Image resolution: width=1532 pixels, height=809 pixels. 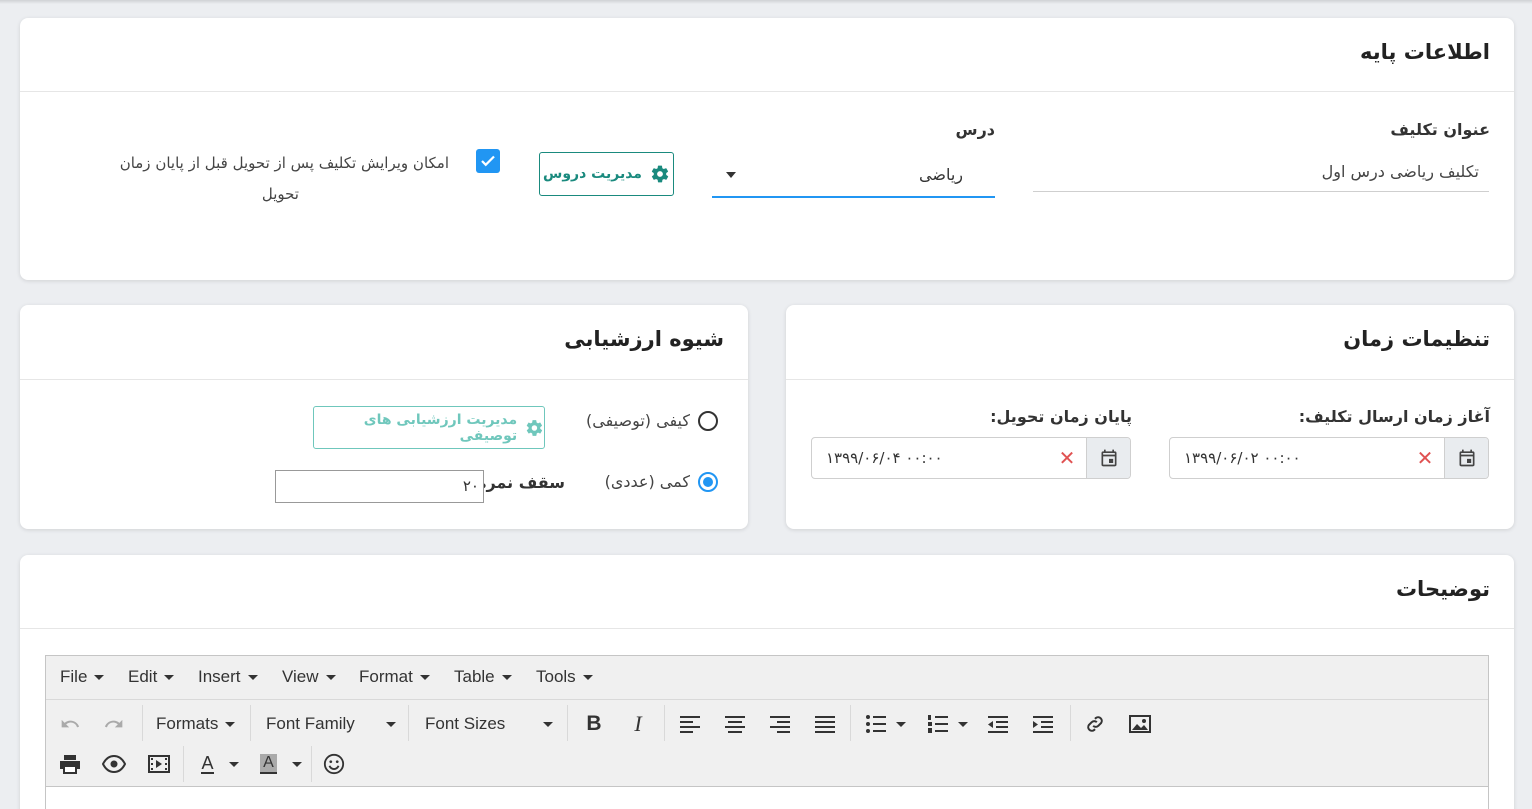 What do you see at coordinates (440, 427) in the screenshot?
I see `manage-descriptive-label: مدیریت ارزشیابی های توصیفی` at bounding box center [440, 427].